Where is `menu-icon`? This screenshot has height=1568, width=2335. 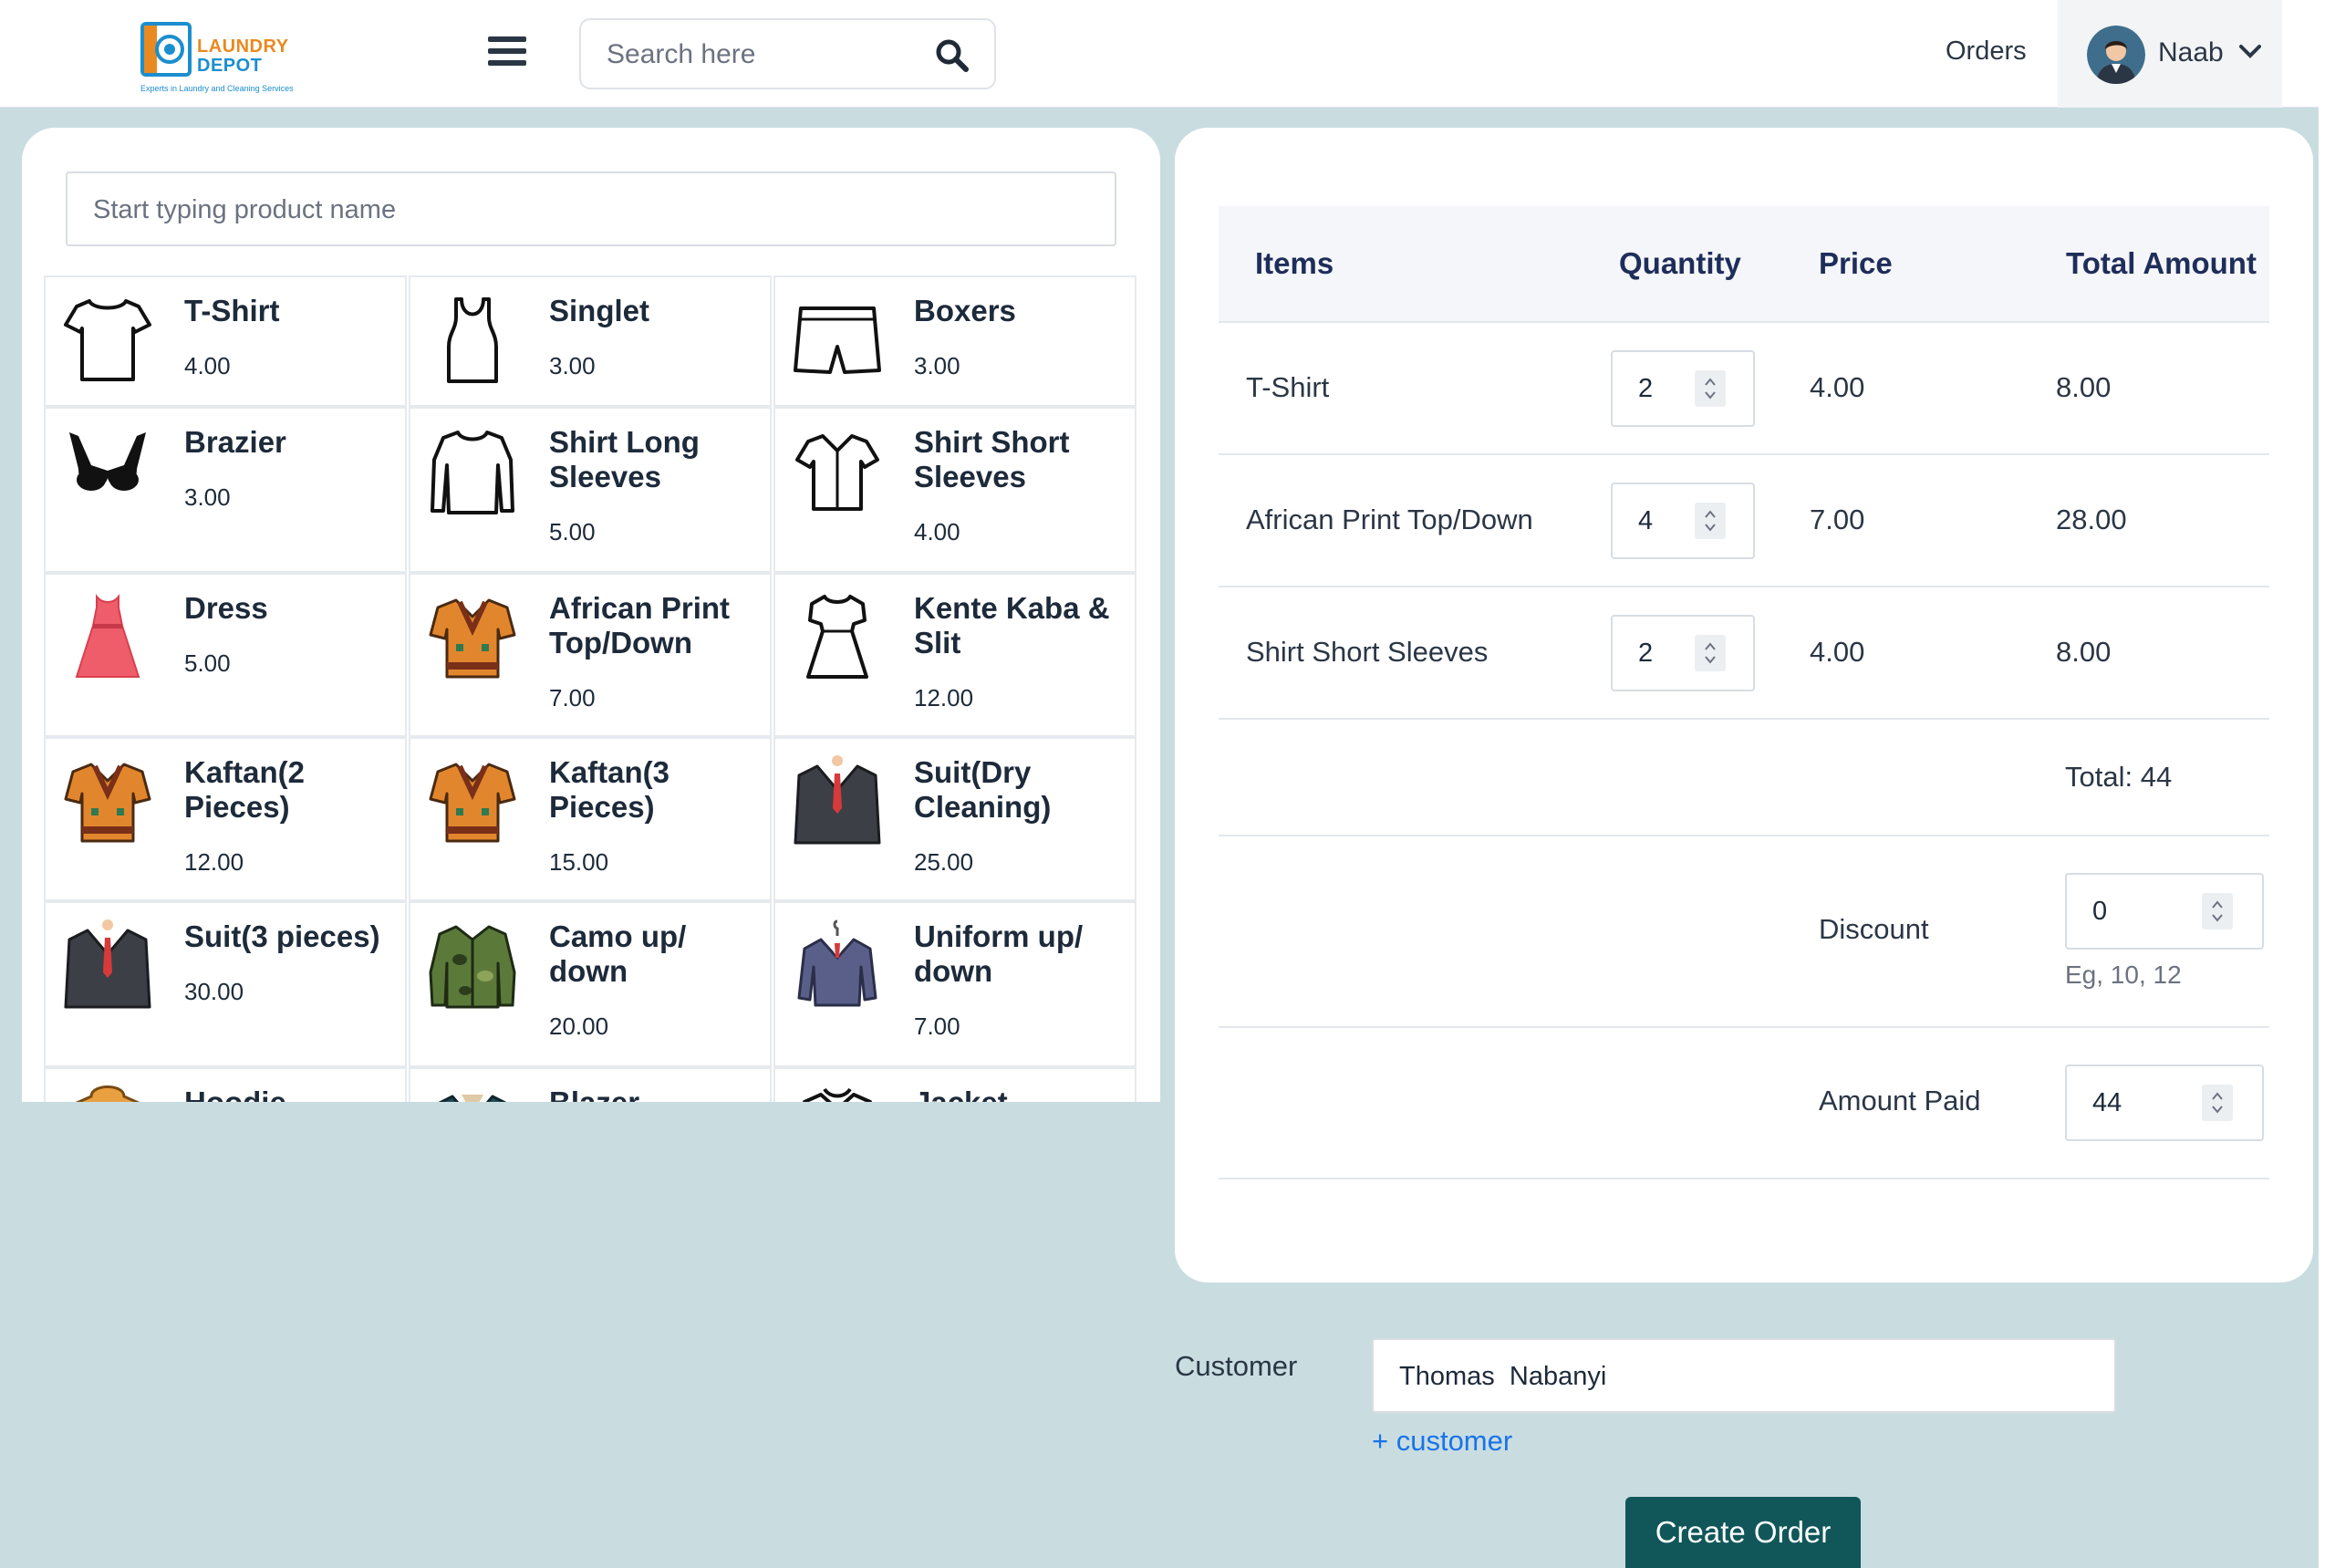
menu-icon is located at coordinates (507, 52).